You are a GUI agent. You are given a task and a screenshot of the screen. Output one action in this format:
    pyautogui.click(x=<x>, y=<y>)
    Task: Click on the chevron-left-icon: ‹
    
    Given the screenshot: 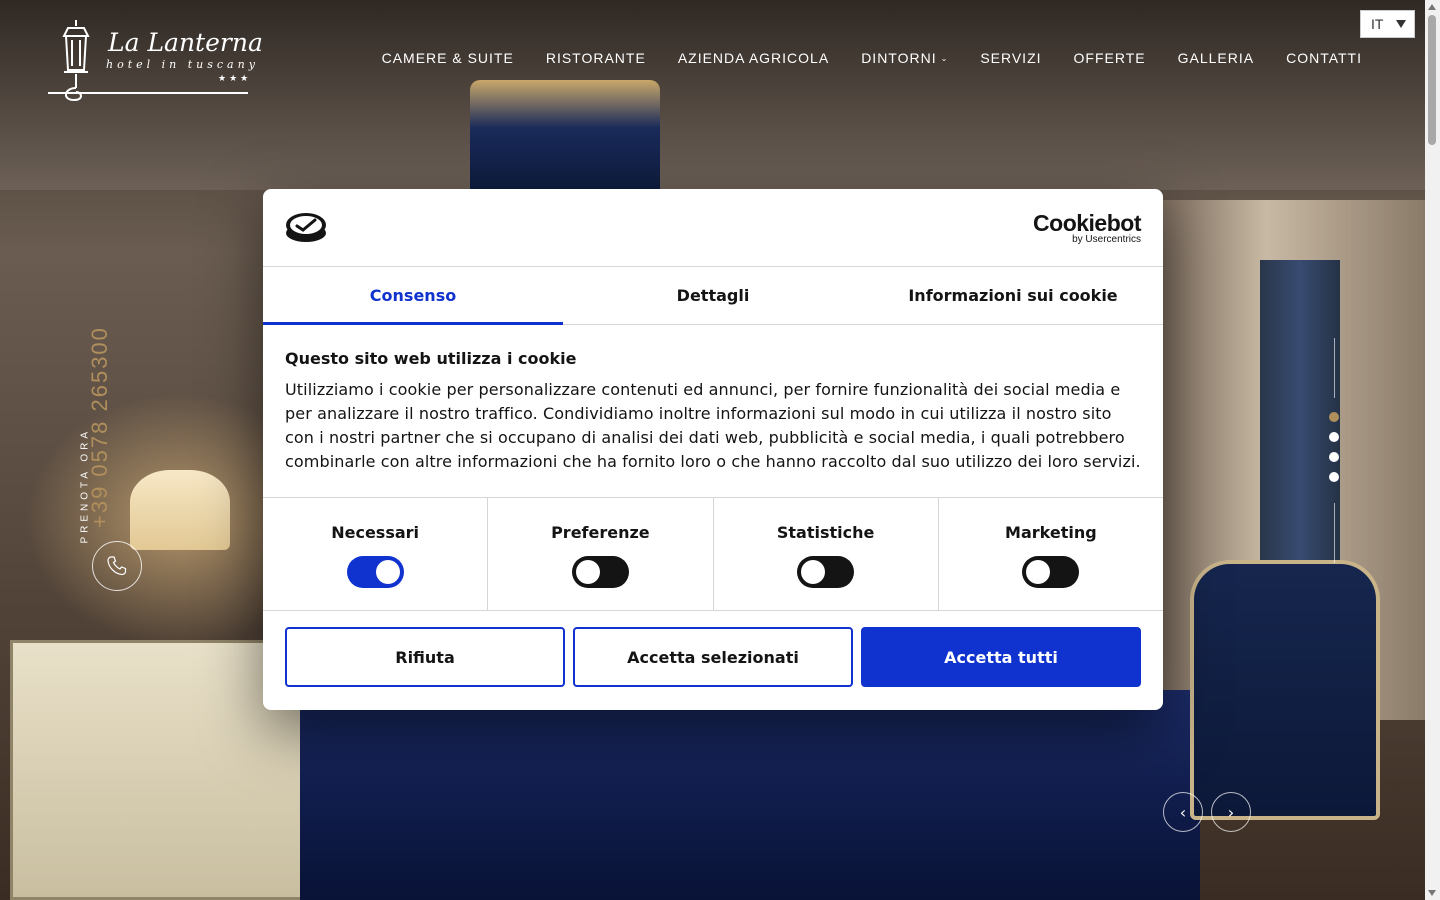 What is the action you would take?
    pyautogui.click(x=1183, y=812)
    